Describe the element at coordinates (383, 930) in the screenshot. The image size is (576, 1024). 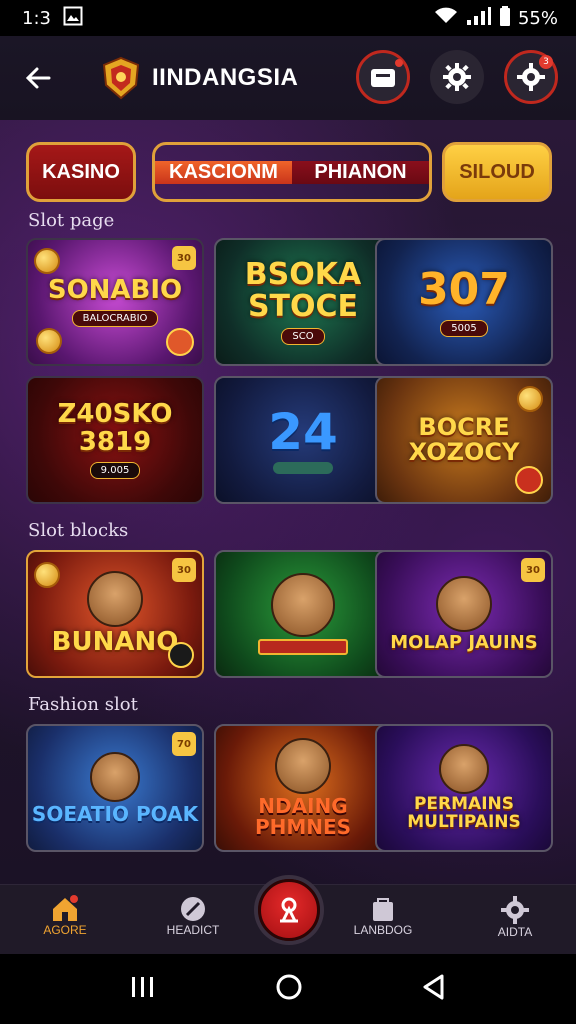
I see `nav-lanbdog-label: LANBDOG` at that location.